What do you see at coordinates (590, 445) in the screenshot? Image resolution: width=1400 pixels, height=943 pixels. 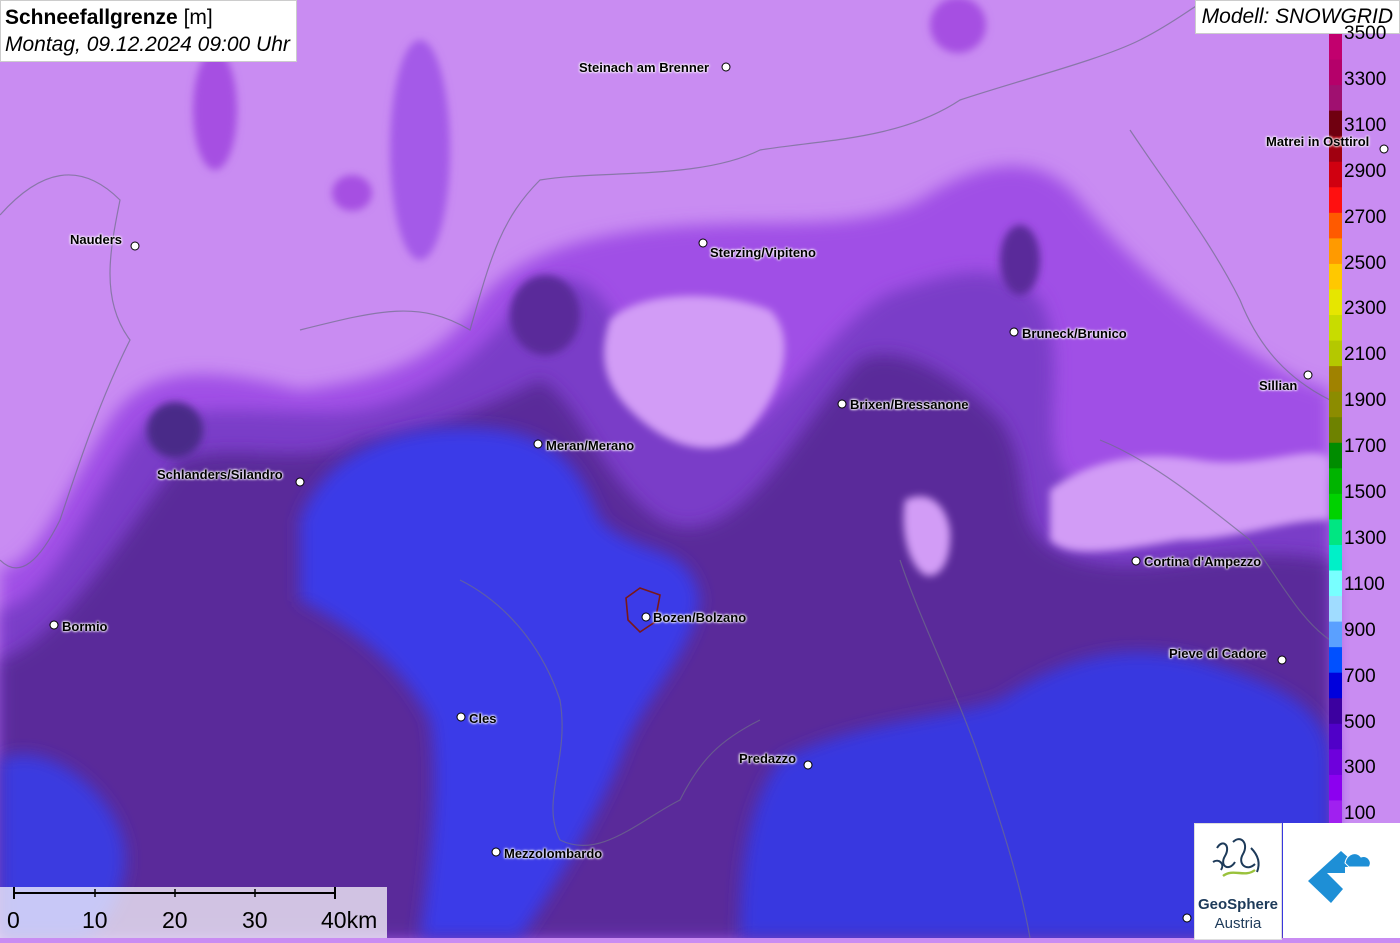 I see `city-label: Meran/Merano` at bounding box center [590, 445].